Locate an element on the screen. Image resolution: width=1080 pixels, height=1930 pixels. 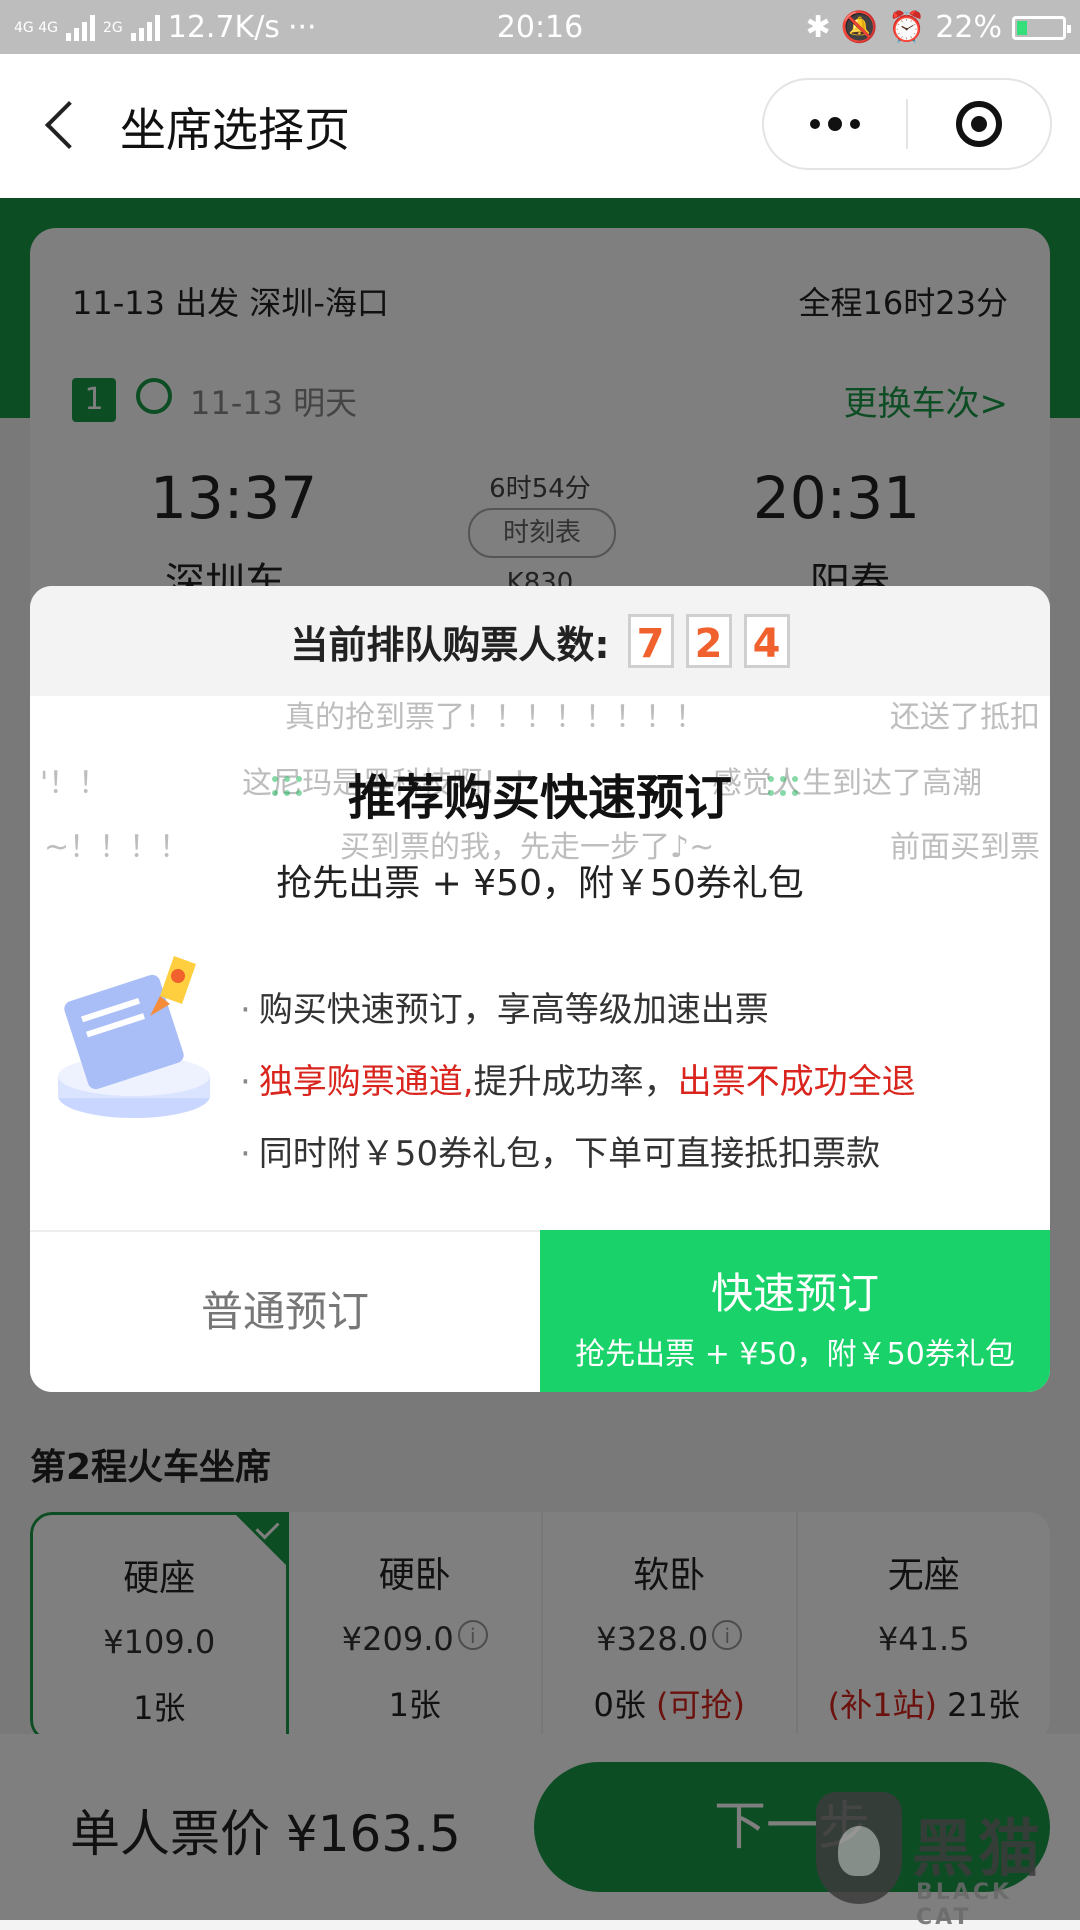
nav-header: 坐席选择页 is located at coordinates (540, 126).